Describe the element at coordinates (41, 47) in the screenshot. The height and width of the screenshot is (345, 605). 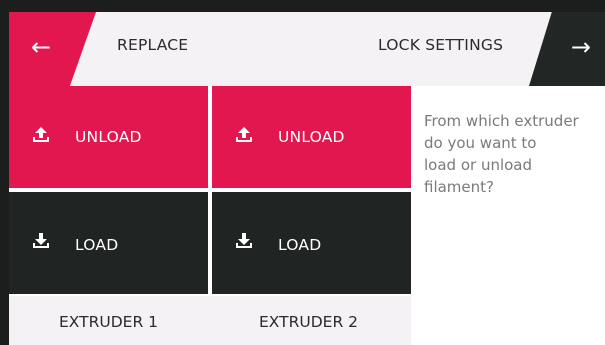
I see `arrow-left-icon: ←` at that location.